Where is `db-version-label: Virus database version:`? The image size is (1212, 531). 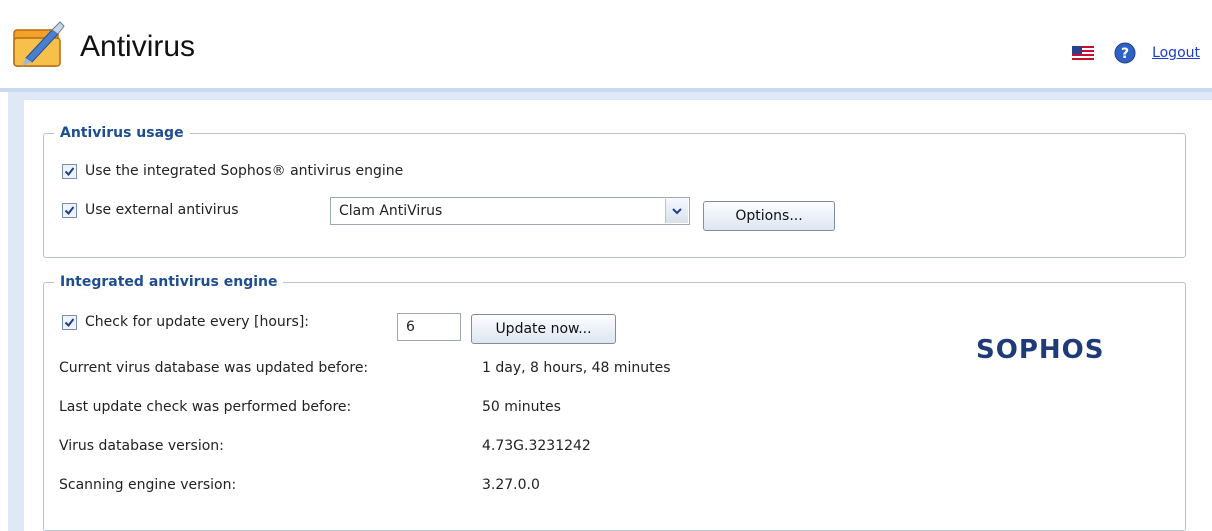
db-version-label: Virus database version: is located at coordinates (141, 446).